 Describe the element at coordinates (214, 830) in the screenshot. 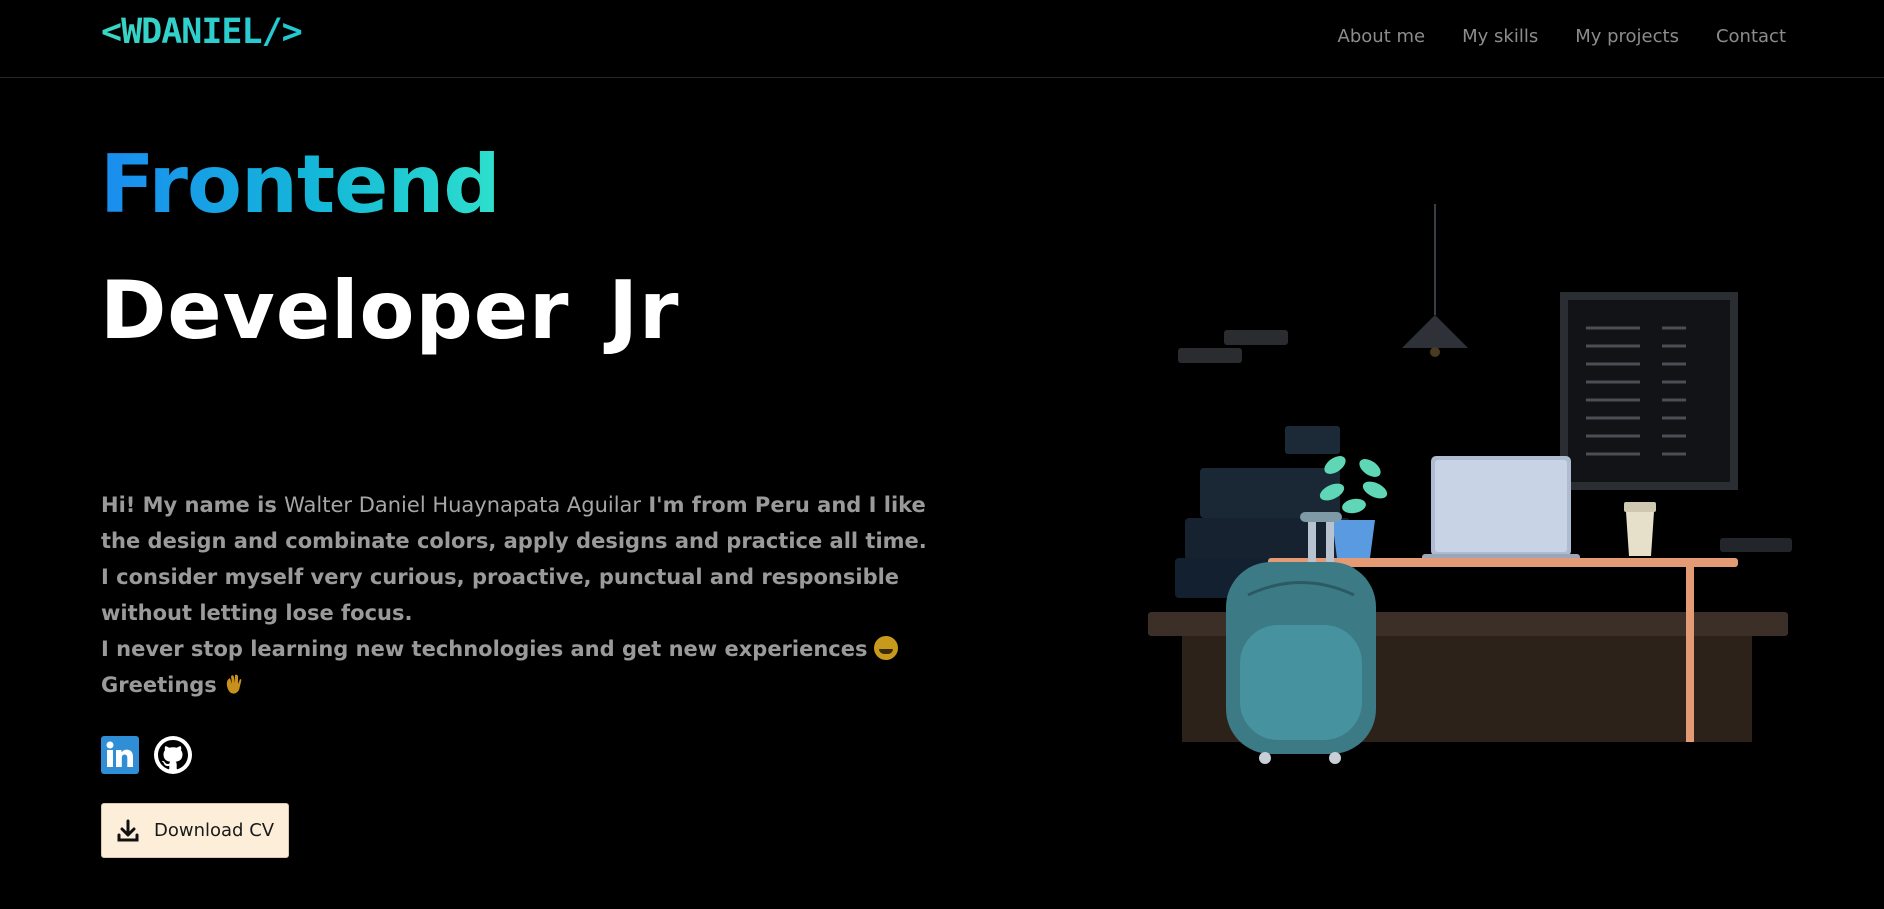

I see `download-cv-label: Download CV` at that location.